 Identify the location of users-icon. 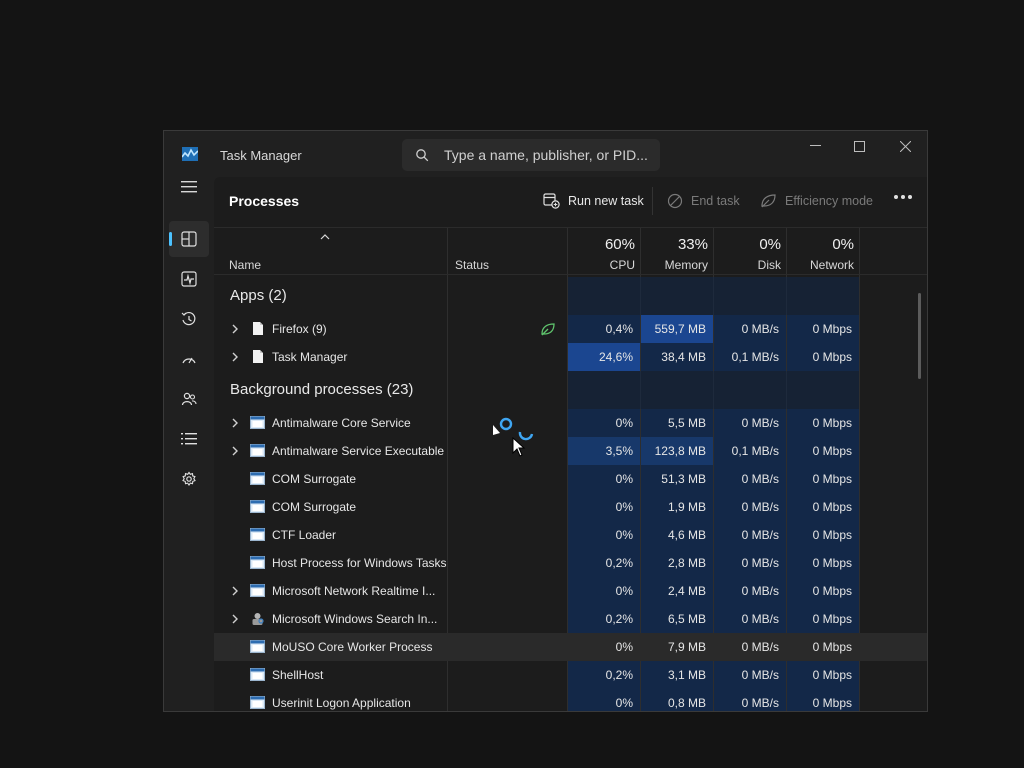
(189, 399).